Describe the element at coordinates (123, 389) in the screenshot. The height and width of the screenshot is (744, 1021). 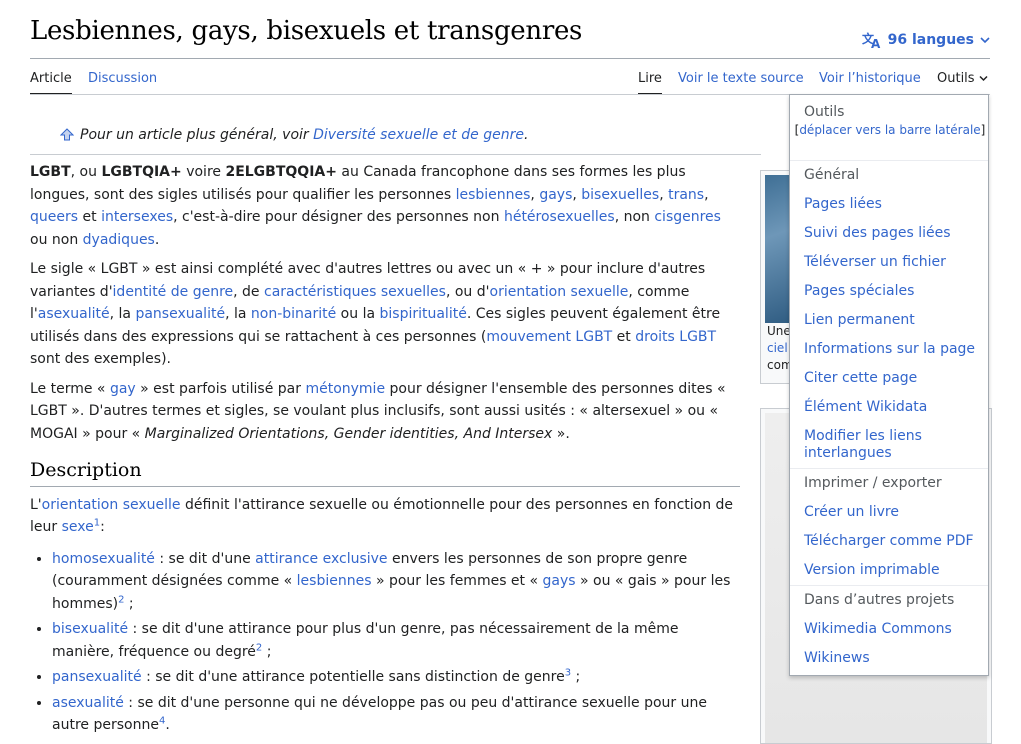
I see `link-gay: gay` at that location.